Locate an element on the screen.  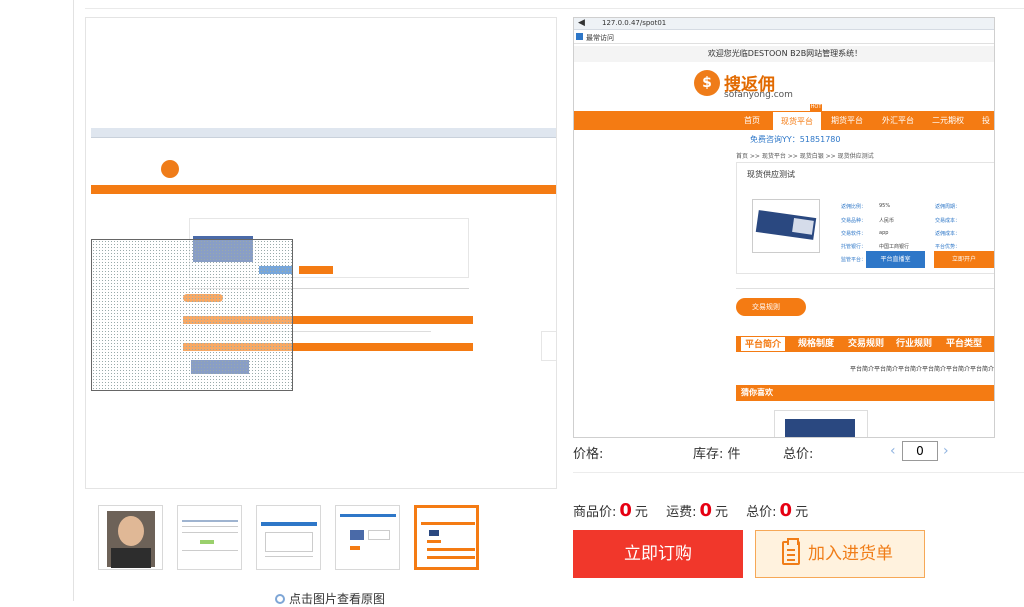
zoom-lens is located at coordinates (192, 315).